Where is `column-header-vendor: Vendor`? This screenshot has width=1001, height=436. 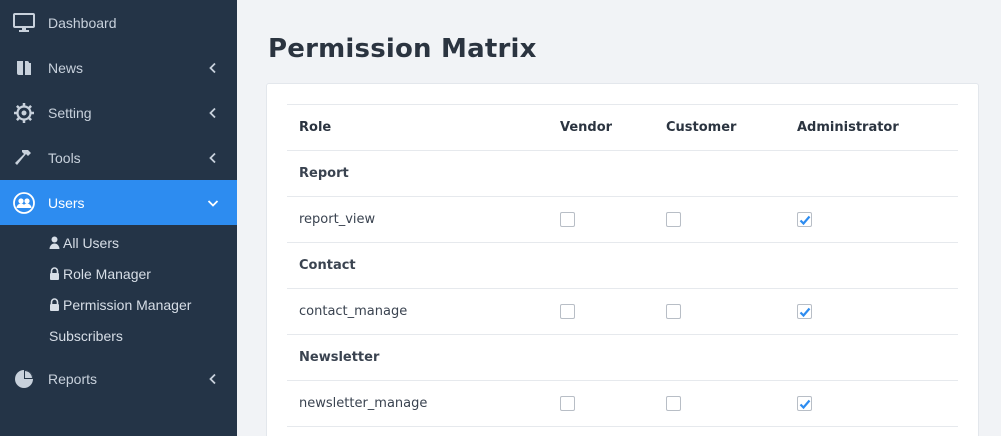
column-header-vendor: Vendor is located at coordinates (613, 127).